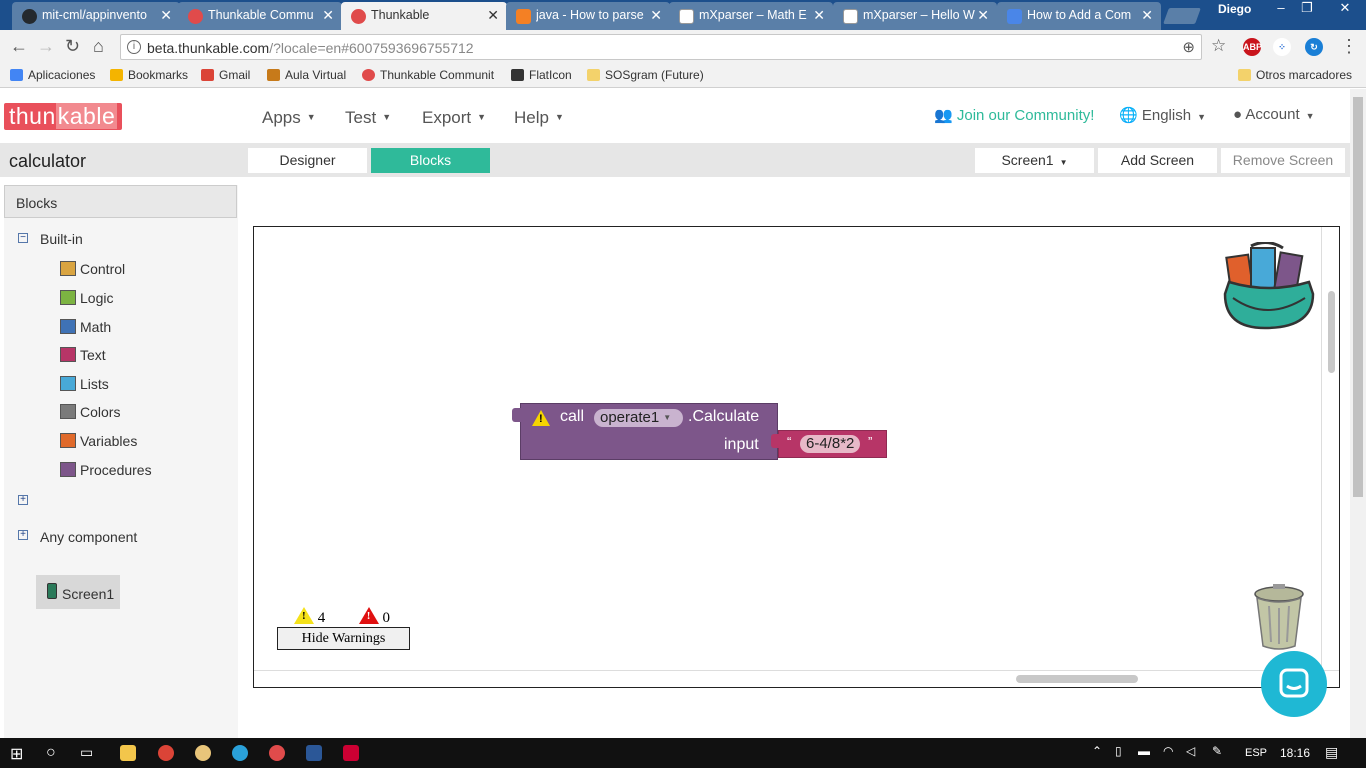  I want to click on tray-chevron-icon: ⌃, so click(1097, 751).